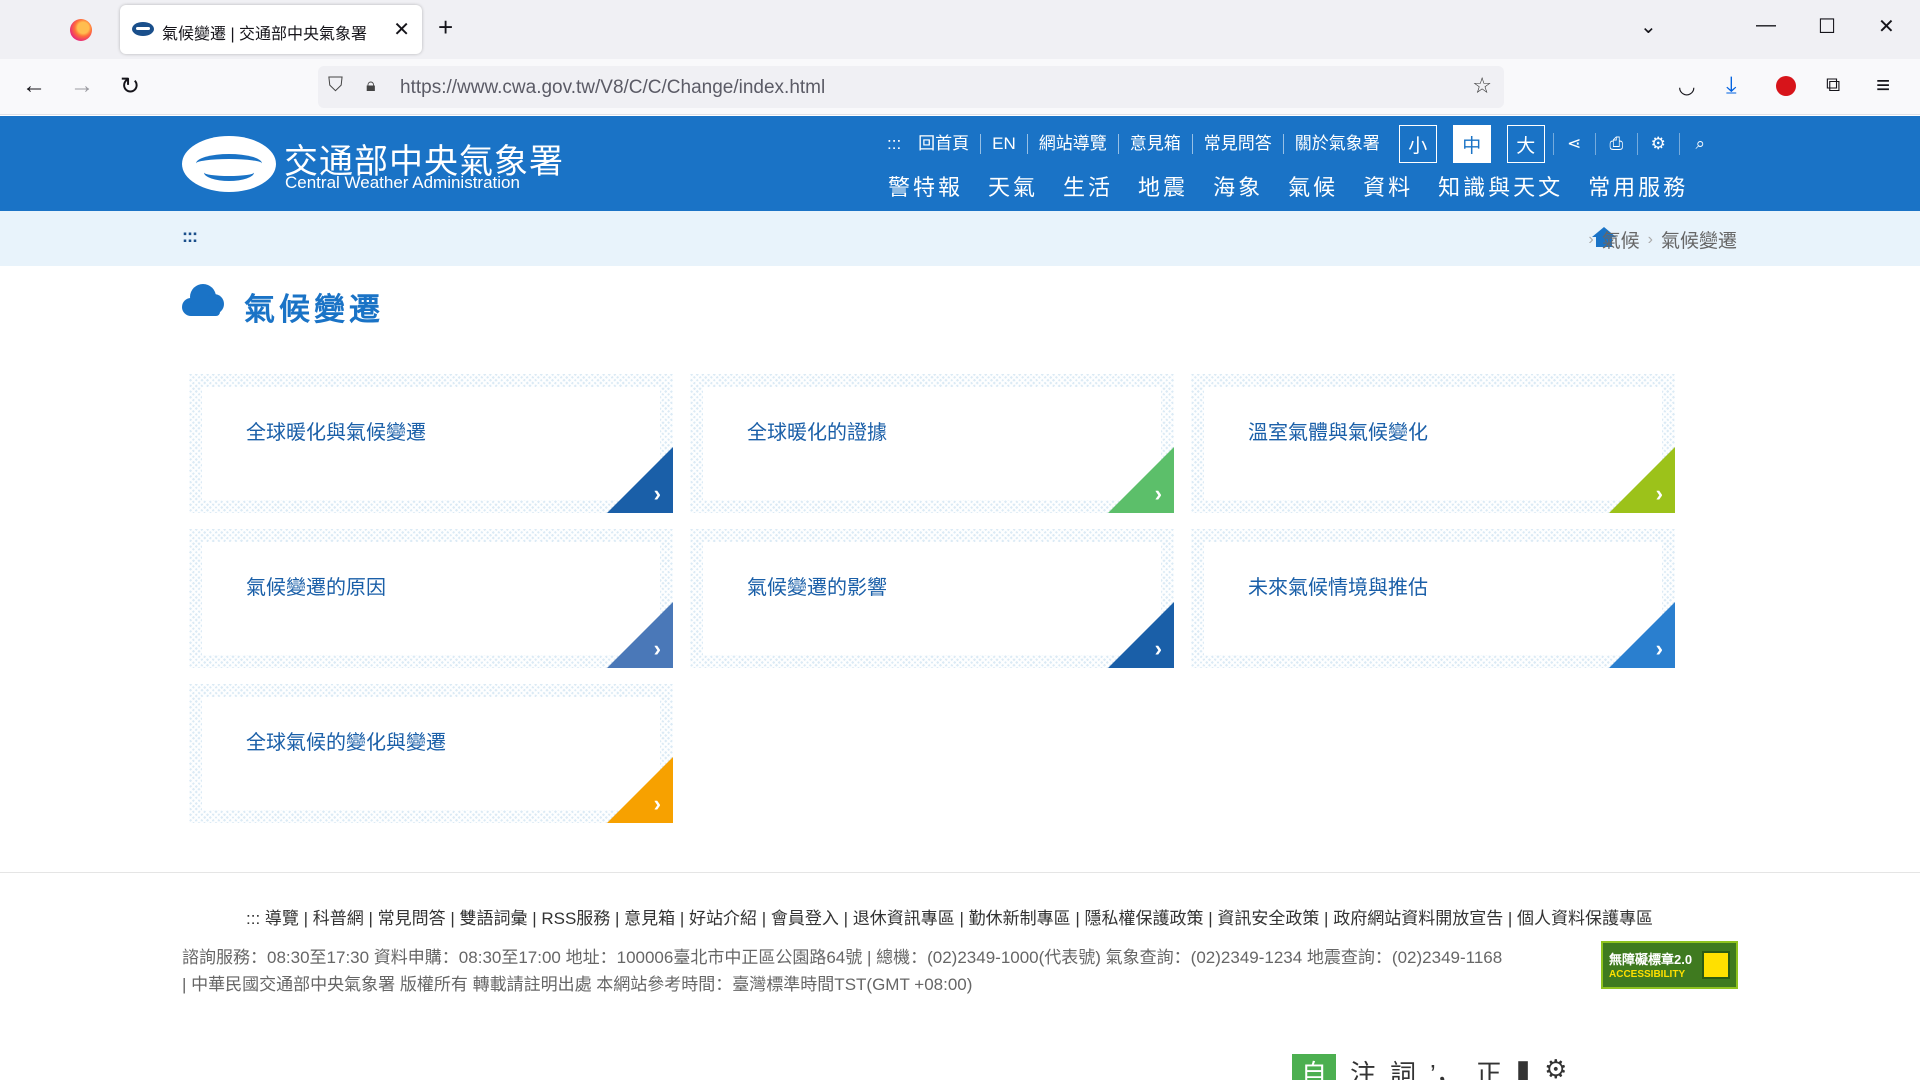 The height and width of the screenshot is (1080, 1920). I want to click on card-label: 氣候變遷的影響, so click(817, 585).